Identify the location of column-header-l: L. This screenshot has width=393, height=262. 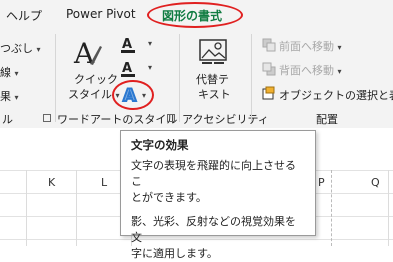
(104, 187).